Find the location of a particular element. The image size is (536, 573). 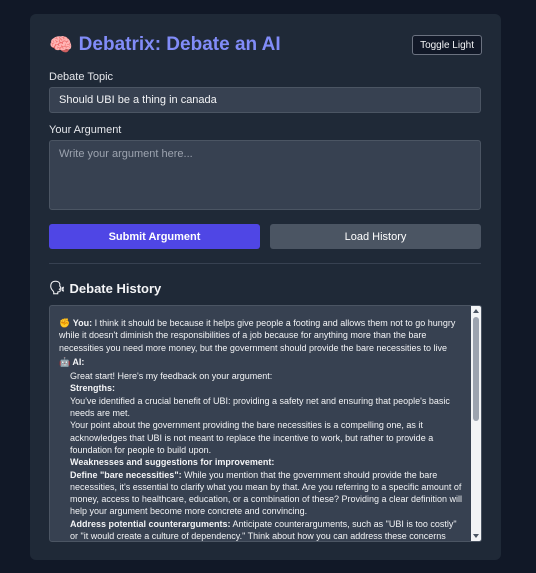

app-title-text: Debatrix: Debate an AI is located at coordinates (179, 44).